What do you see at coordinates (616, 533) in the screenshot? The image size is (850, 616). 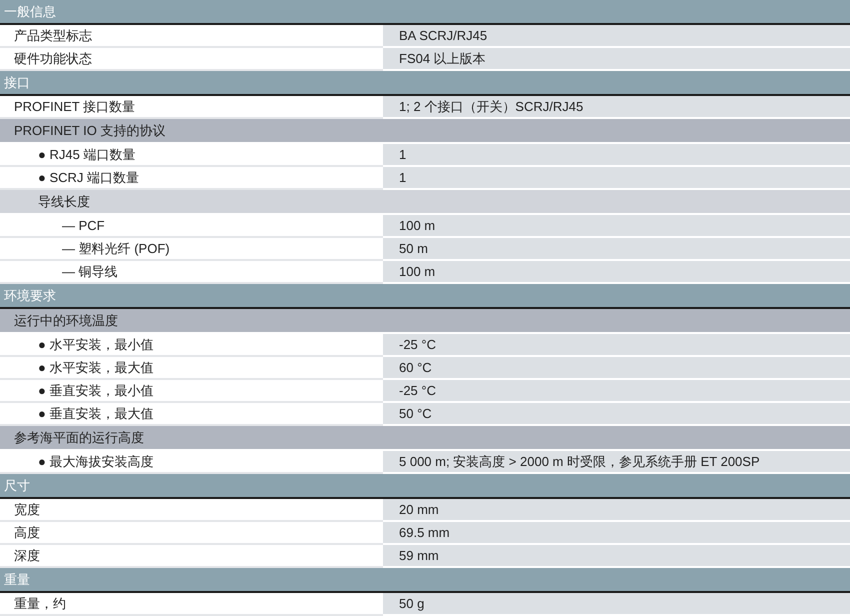 I see `table-cell: 69.5 mm` at bounding box center [616, 533].